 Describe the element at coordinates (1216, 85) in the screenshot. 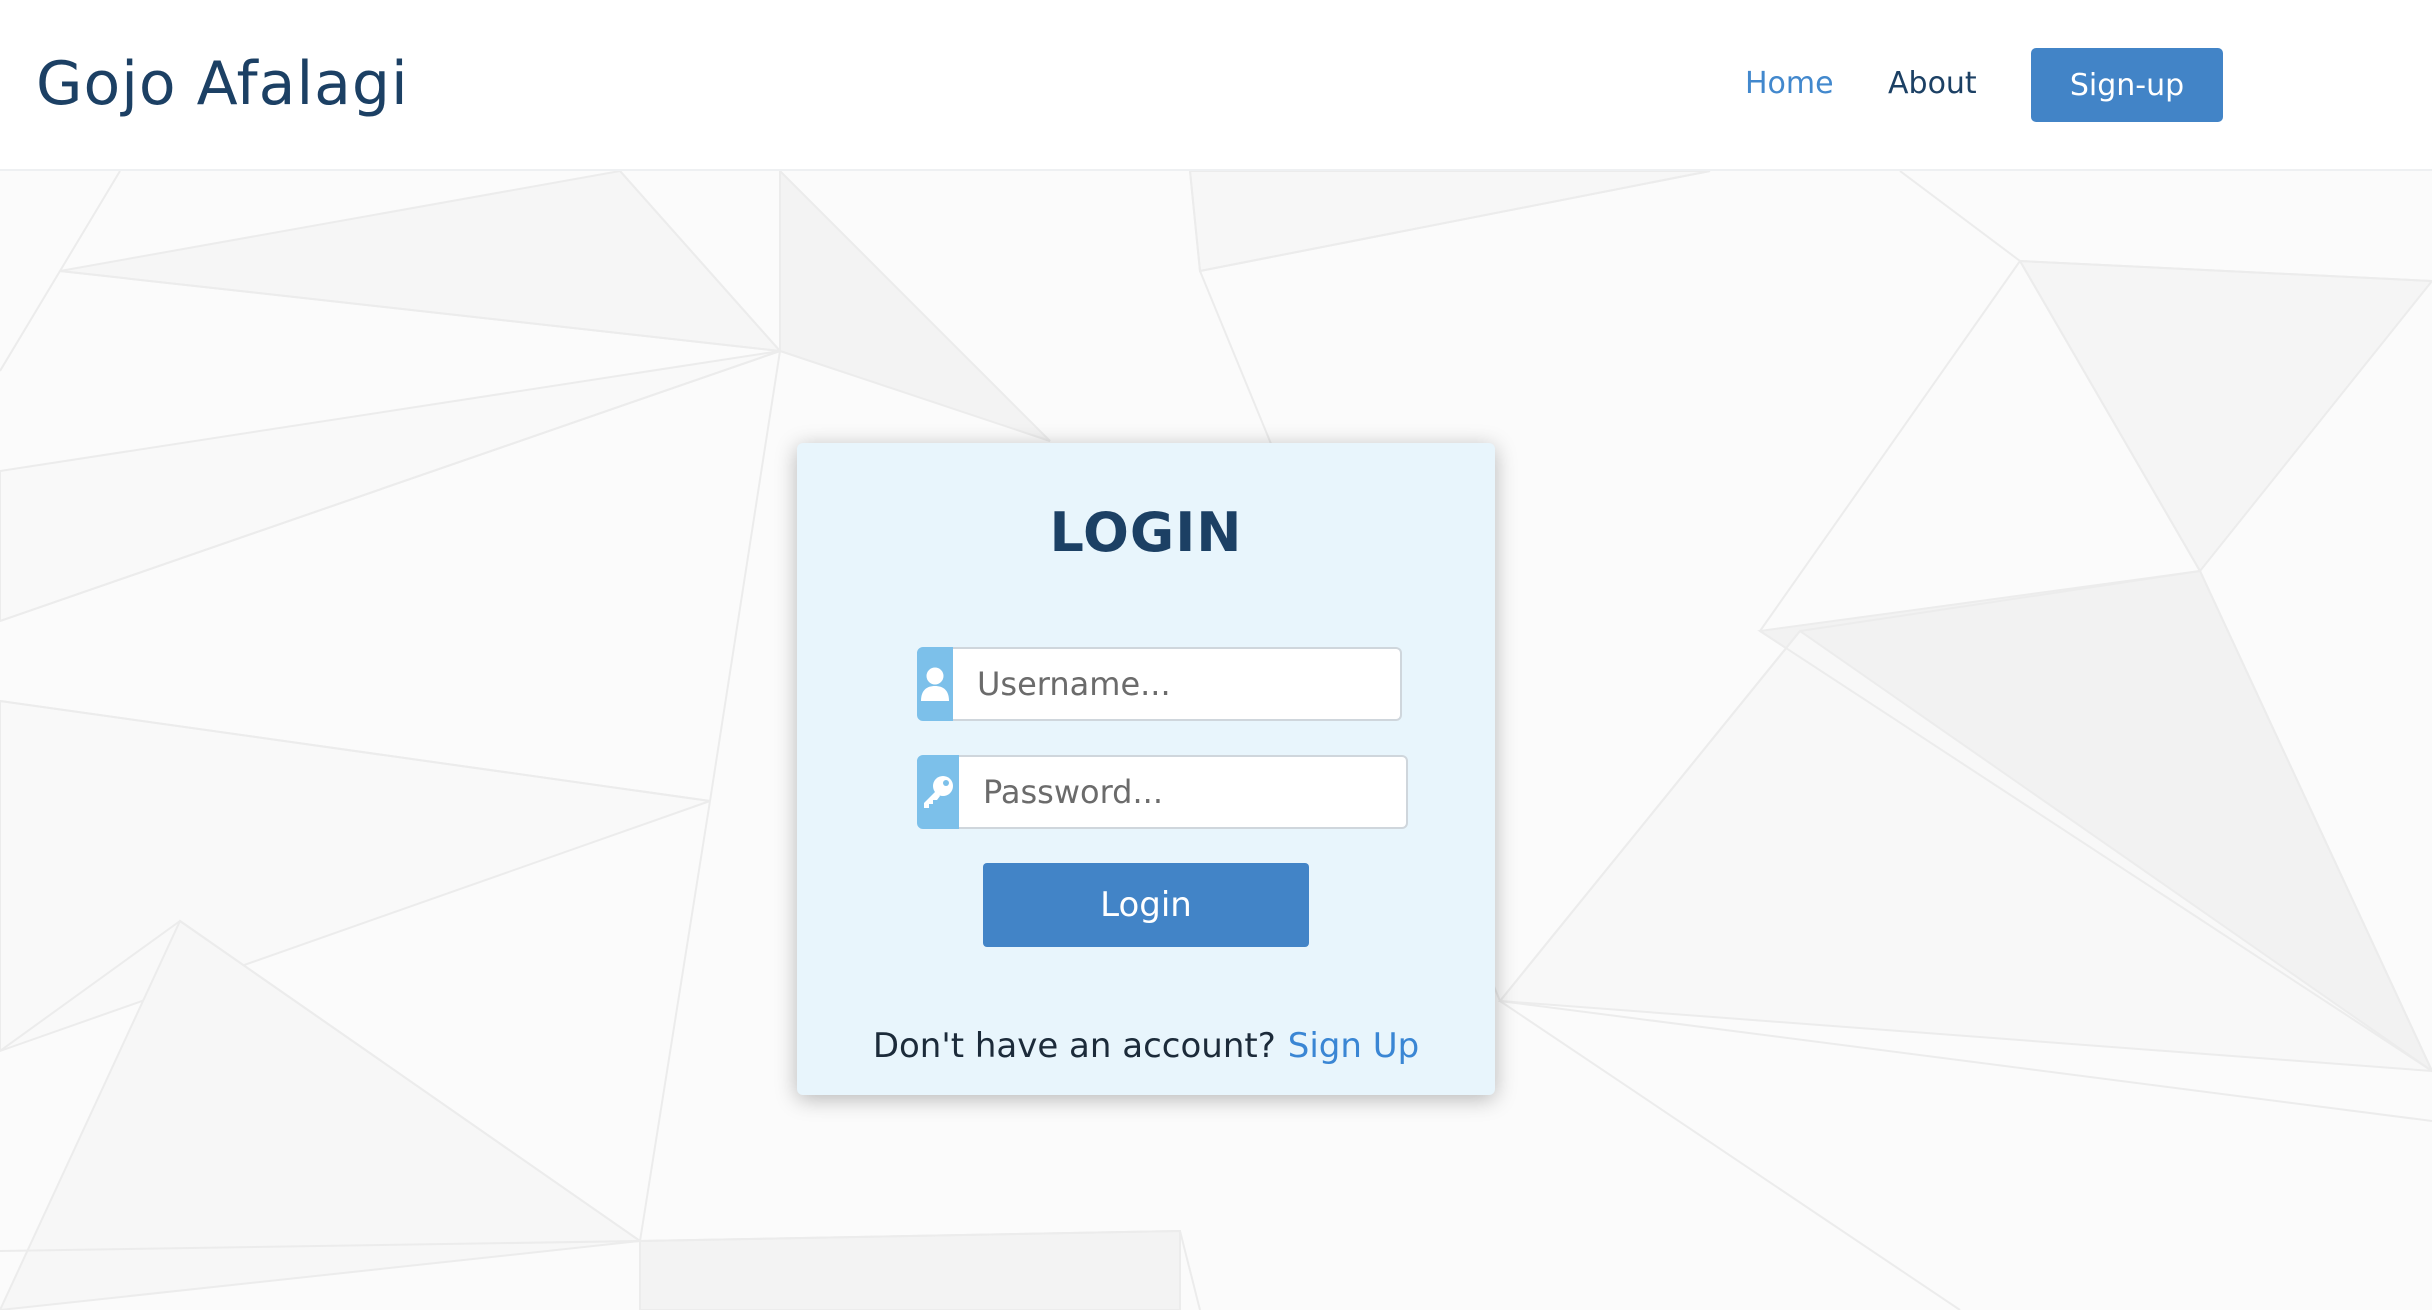

I see `top-navbar: Gojo Afalagi Home About Sign-up` at that location.